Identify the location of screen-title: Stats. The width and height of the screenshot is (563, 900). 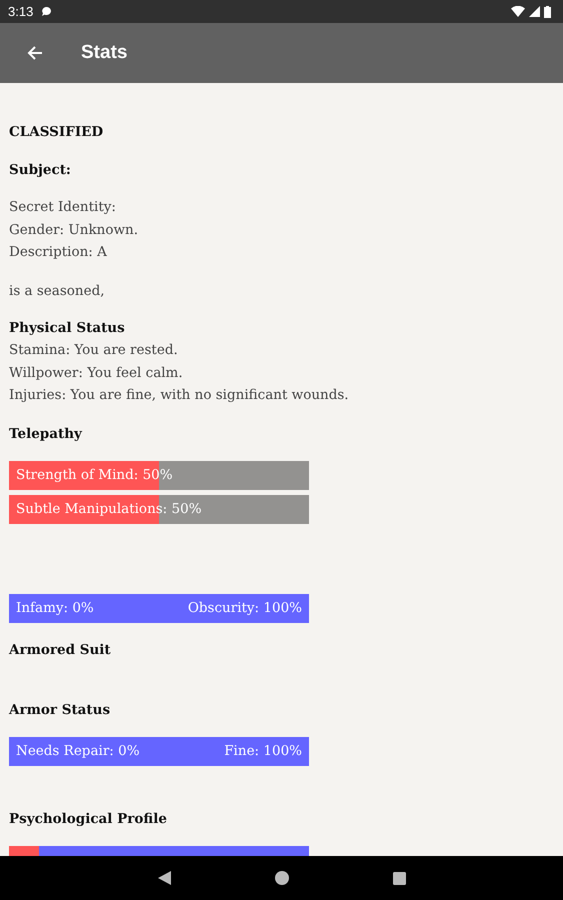
(104, 52).